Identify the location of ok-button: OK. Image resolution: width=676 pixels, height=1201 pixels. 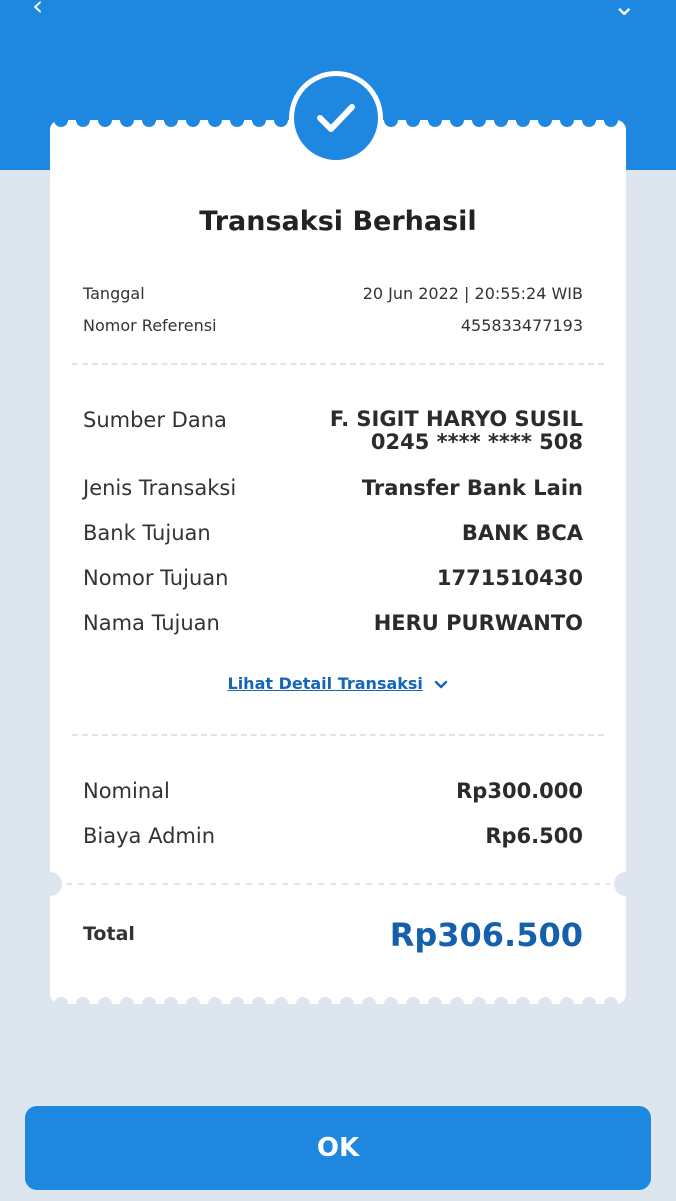
(338, 1148).